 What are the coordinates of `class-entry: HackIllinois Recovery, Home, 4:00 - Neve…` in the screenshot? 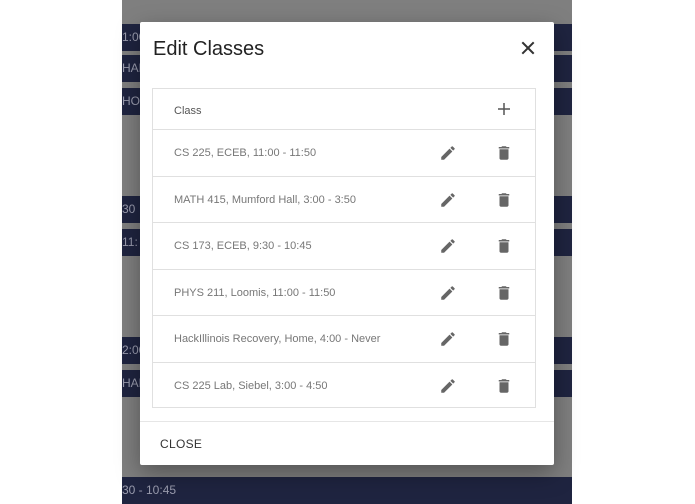 It's located at (277, 339).